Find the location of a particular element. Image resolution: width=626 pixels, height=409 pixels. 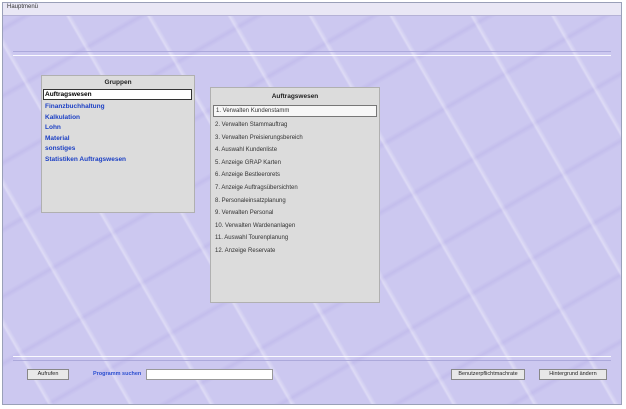

group-item-sonstiges: sonstiges is located at coordinates (118, 149).